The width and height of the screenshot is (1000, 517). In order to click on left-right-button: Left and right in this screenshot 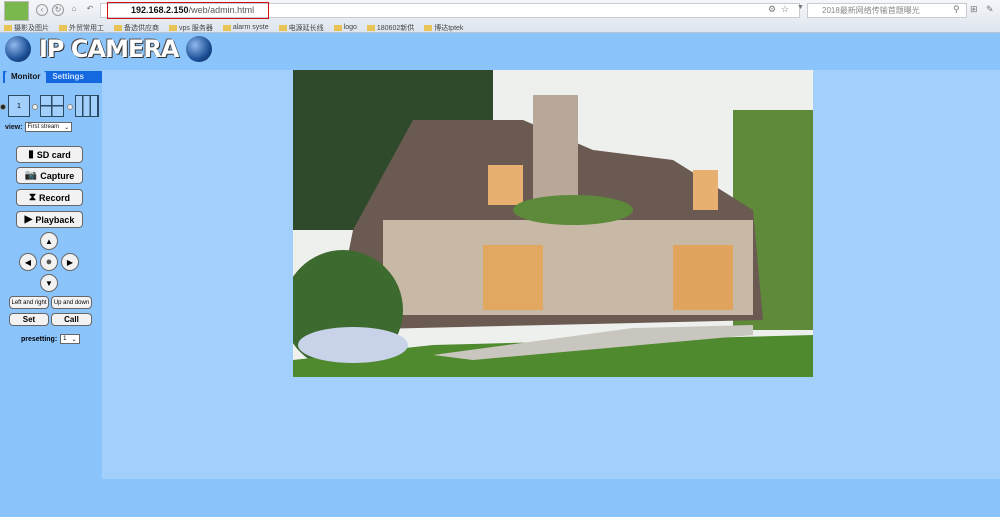, I will do `click(29, 302)`.